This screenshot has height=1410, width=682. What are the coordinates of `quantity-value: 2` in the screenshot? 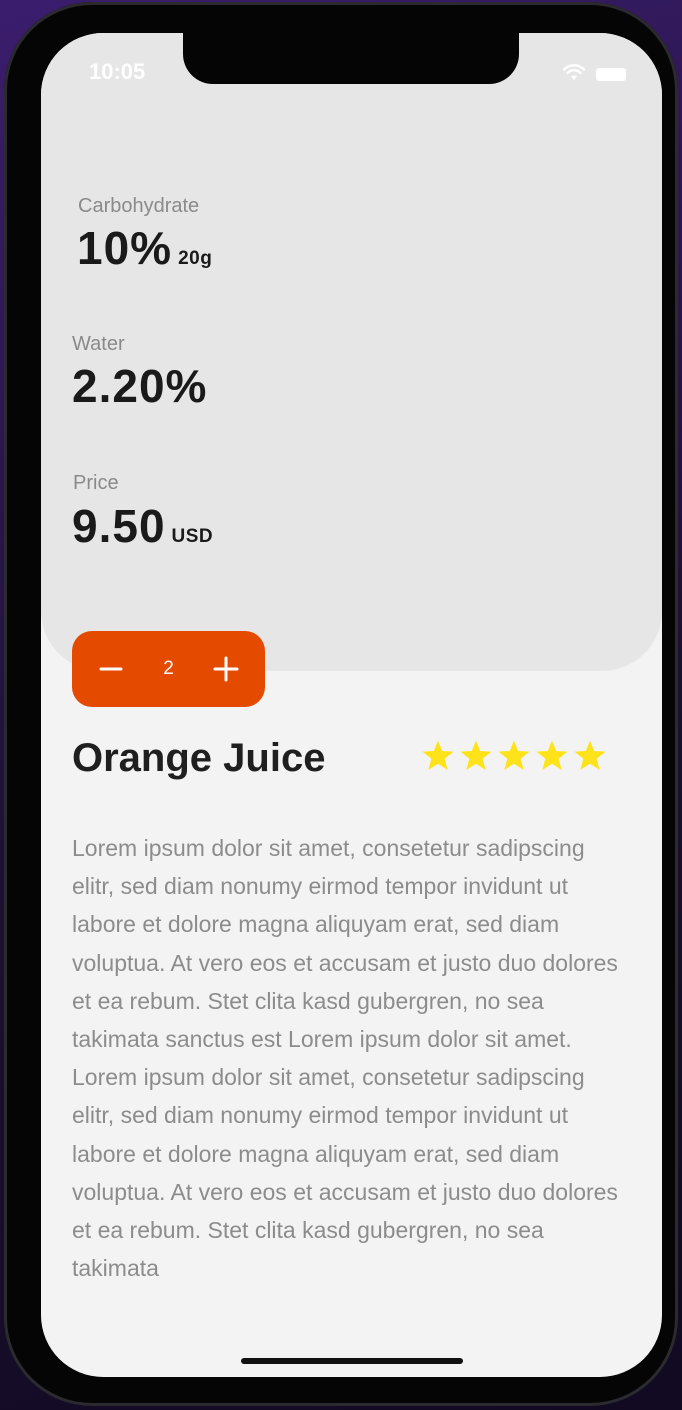 It's located at (168, 668).